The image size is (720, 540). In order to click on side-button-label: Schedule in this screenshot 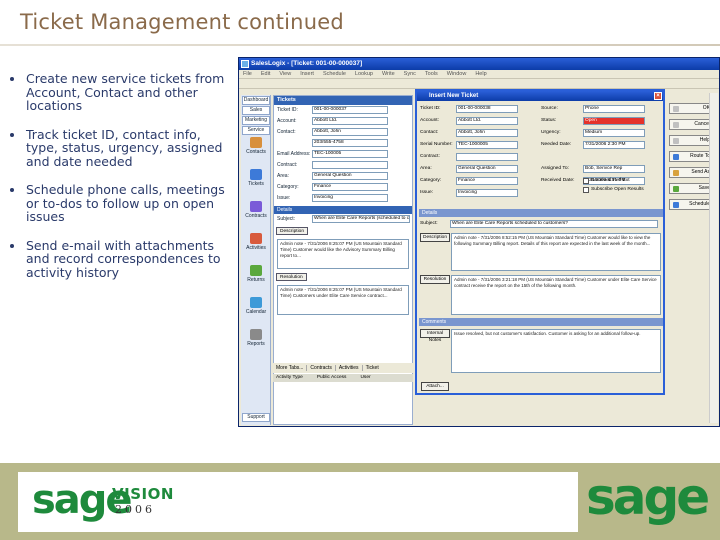, I will do `click(699, 204)`.